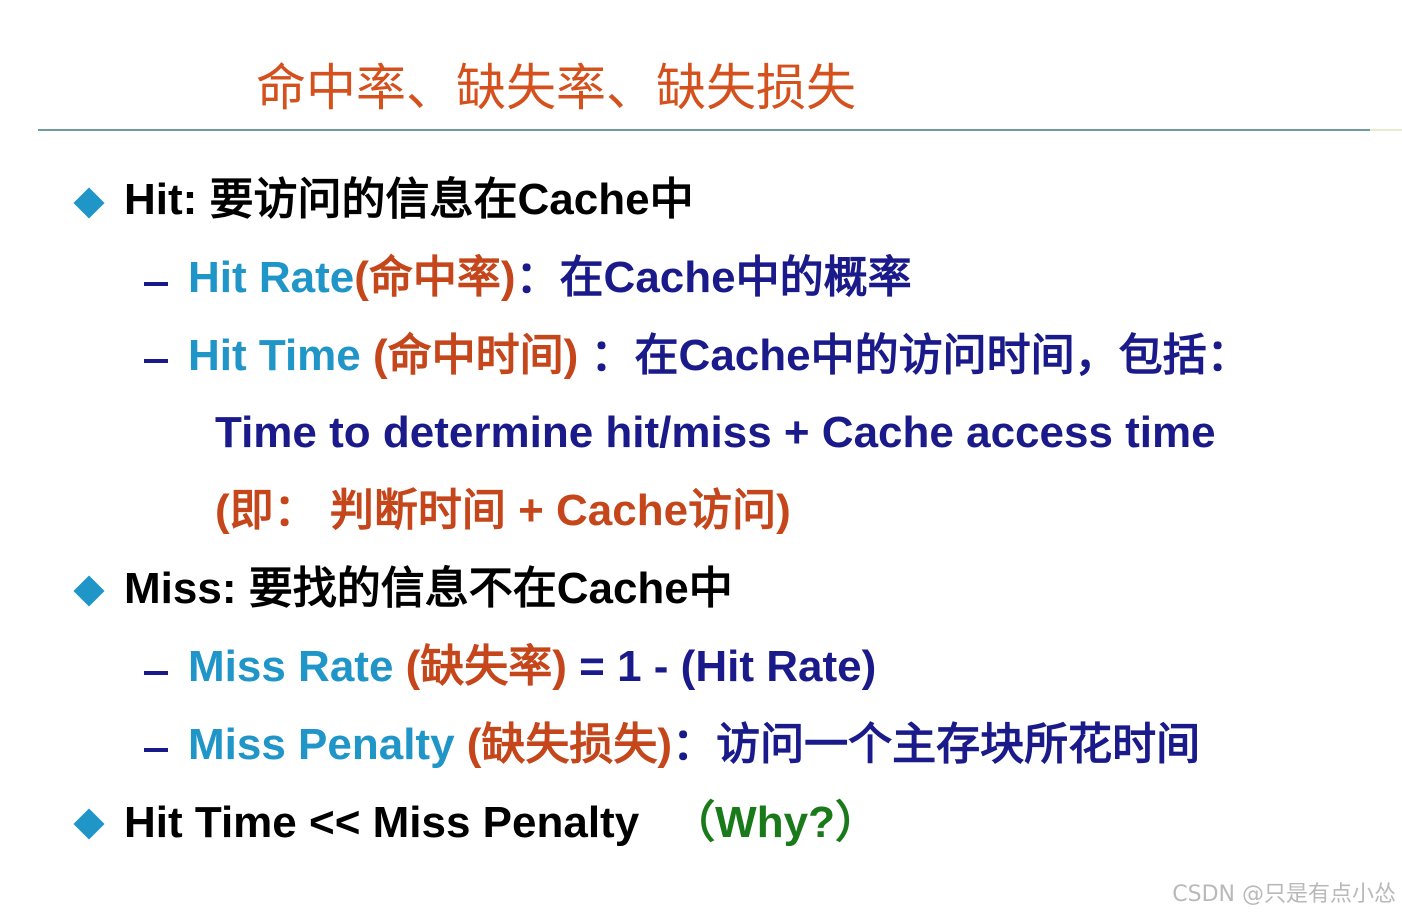 Image resolution: width=1402 pixels, height=916 pixels. I want to click on miss-penalty-chinese-term: (缺失损失), so click(569, 744).